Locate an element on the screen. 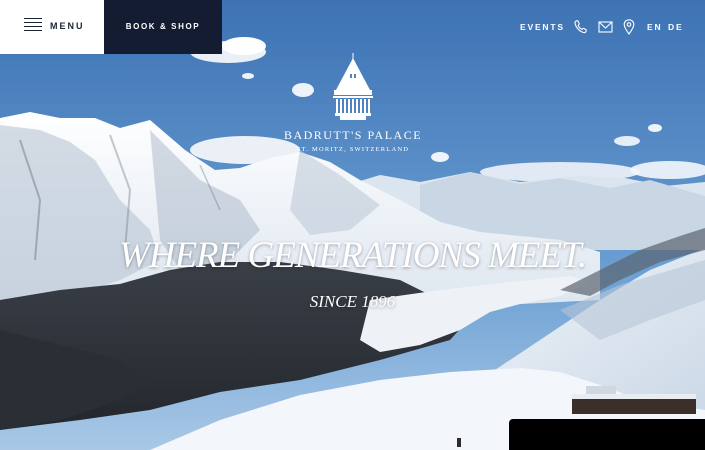 This screenshot has height=450, width=705. menu-button: MENU is located at coordinates (52, 27).